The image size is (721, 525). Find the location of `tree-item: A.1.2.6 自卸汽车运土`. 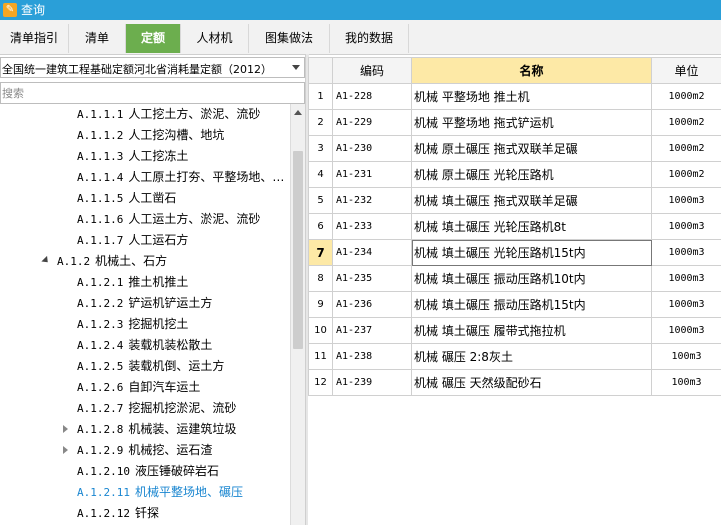

tree-item: A.1.2.6 自卸汽车运土 is located at coordinates (138, 387).